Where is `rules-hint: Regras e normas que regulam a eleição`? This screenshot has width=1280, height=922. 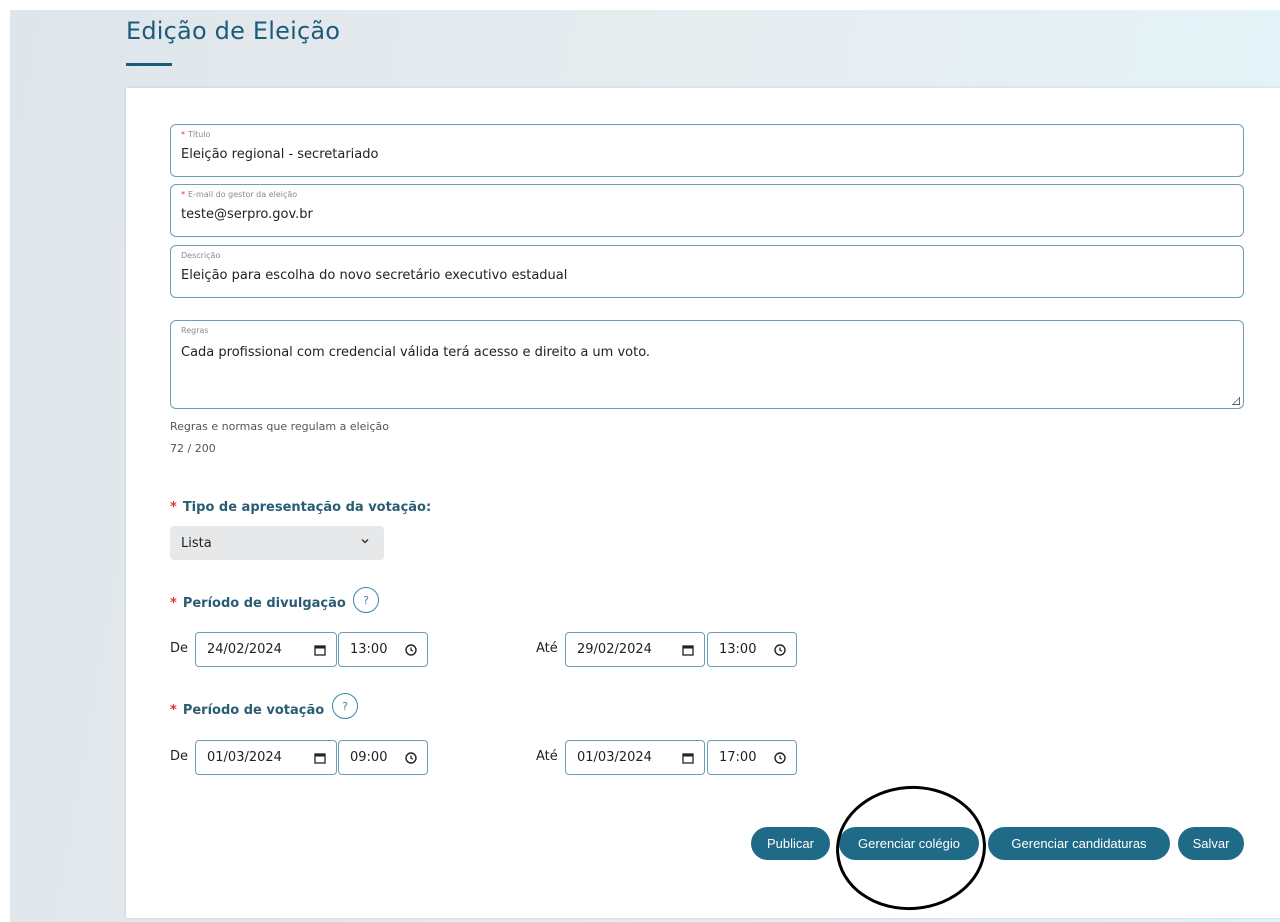 rules-hint: Regras e normas que regulam a eleição is located at coordinates (280, 426).